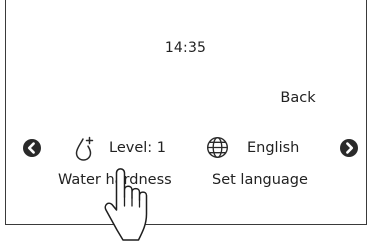 The width and height of the screenshot is (371, 241). Describe the element at coordinates (266, 165) in the screenshot. I see `set-language-tile: English Set language` at that location.